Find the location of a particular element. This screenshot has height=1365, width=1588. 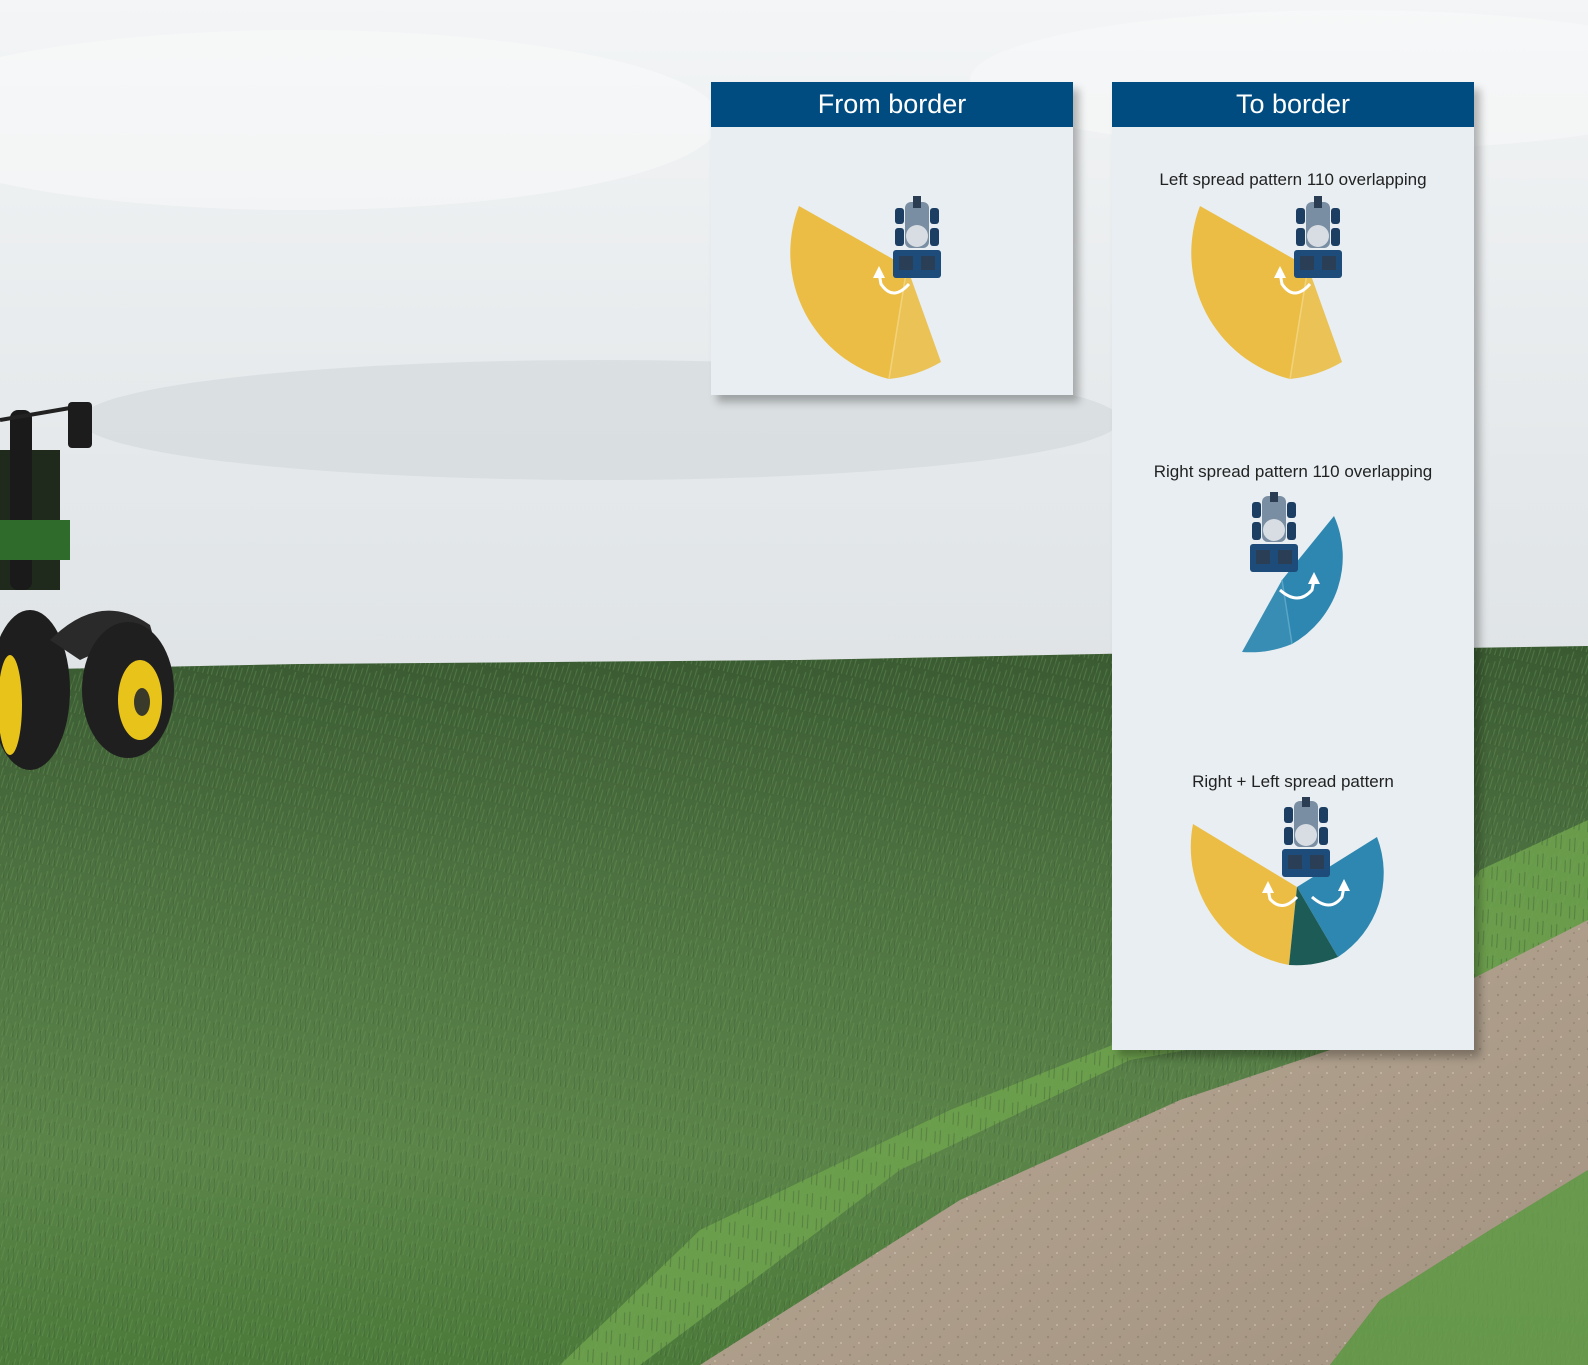

panel-title-from-border: From border is located at coordinates (892, 104).